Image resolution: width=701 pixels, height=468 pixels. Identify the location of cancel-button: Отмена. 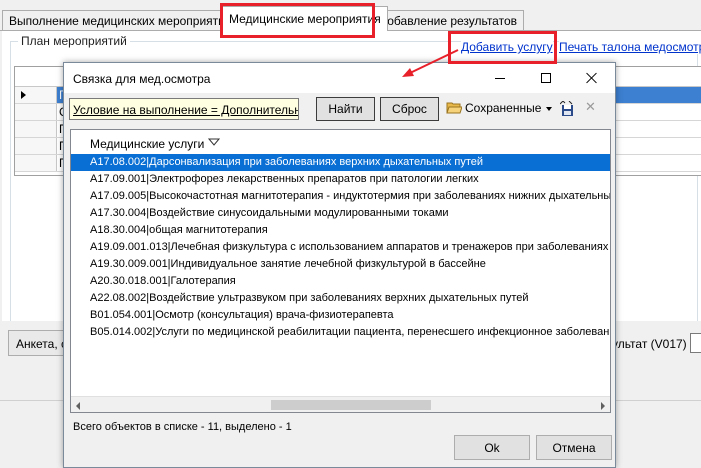
(574, 447).